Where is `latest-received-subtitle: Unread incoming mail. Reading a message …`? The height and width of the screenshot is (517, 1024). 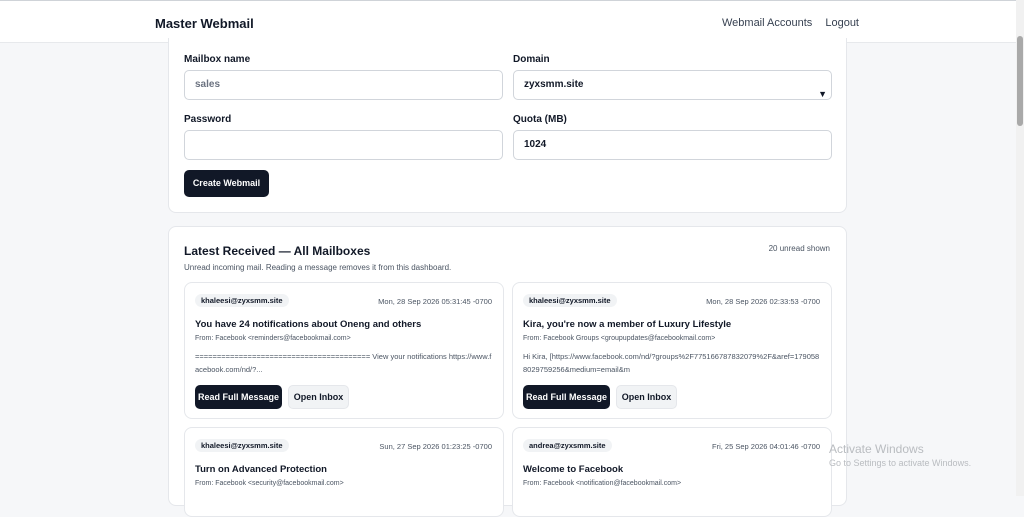 latest-received-subtitle: Unread incoming mail. Reading a message … is located at coordinates (318, 267).